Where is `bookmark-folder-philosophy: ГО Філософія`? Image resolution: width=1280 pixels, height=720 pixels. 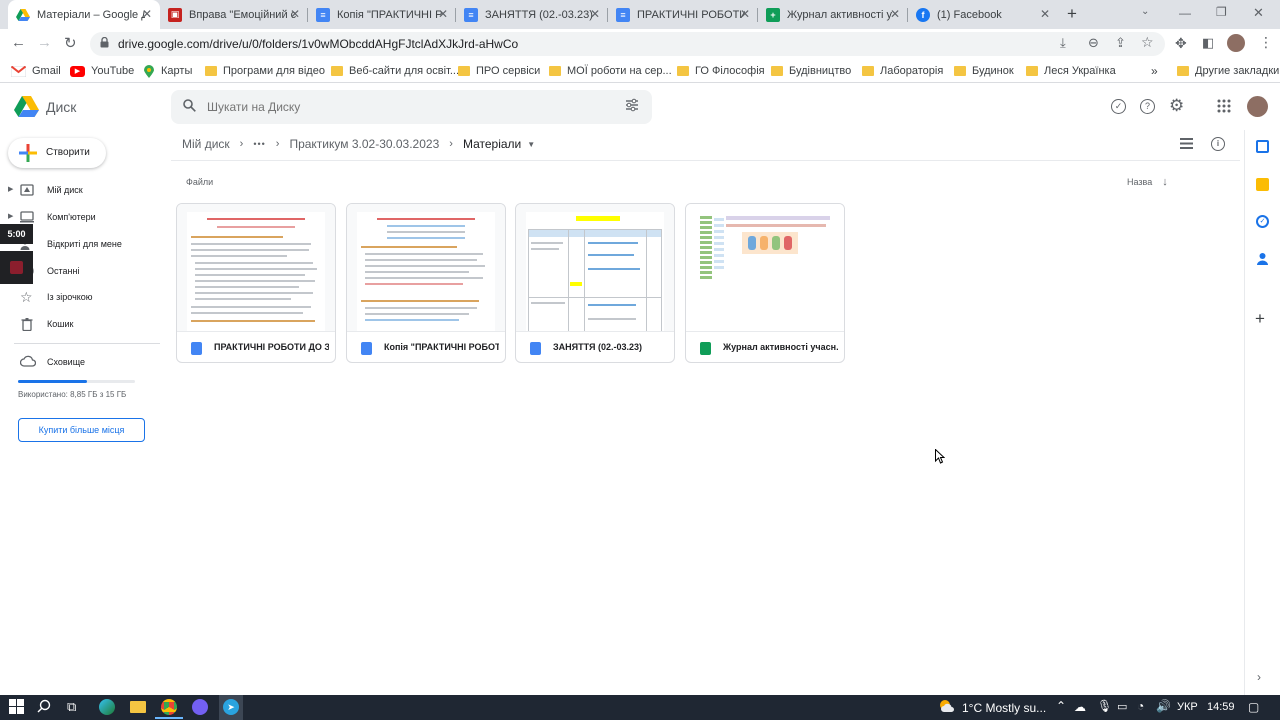 bookmark-folder-philosophy: ГО Філософія is located at coordinates (721, 71).